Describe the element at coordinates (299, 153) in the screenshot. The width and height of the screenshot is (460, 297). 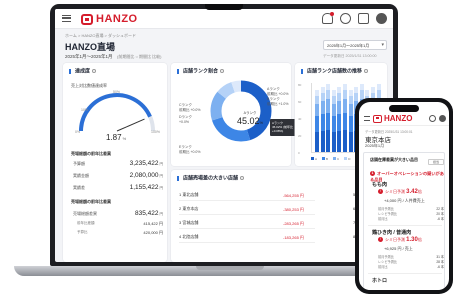
I see `y-tick: 0` at that location.